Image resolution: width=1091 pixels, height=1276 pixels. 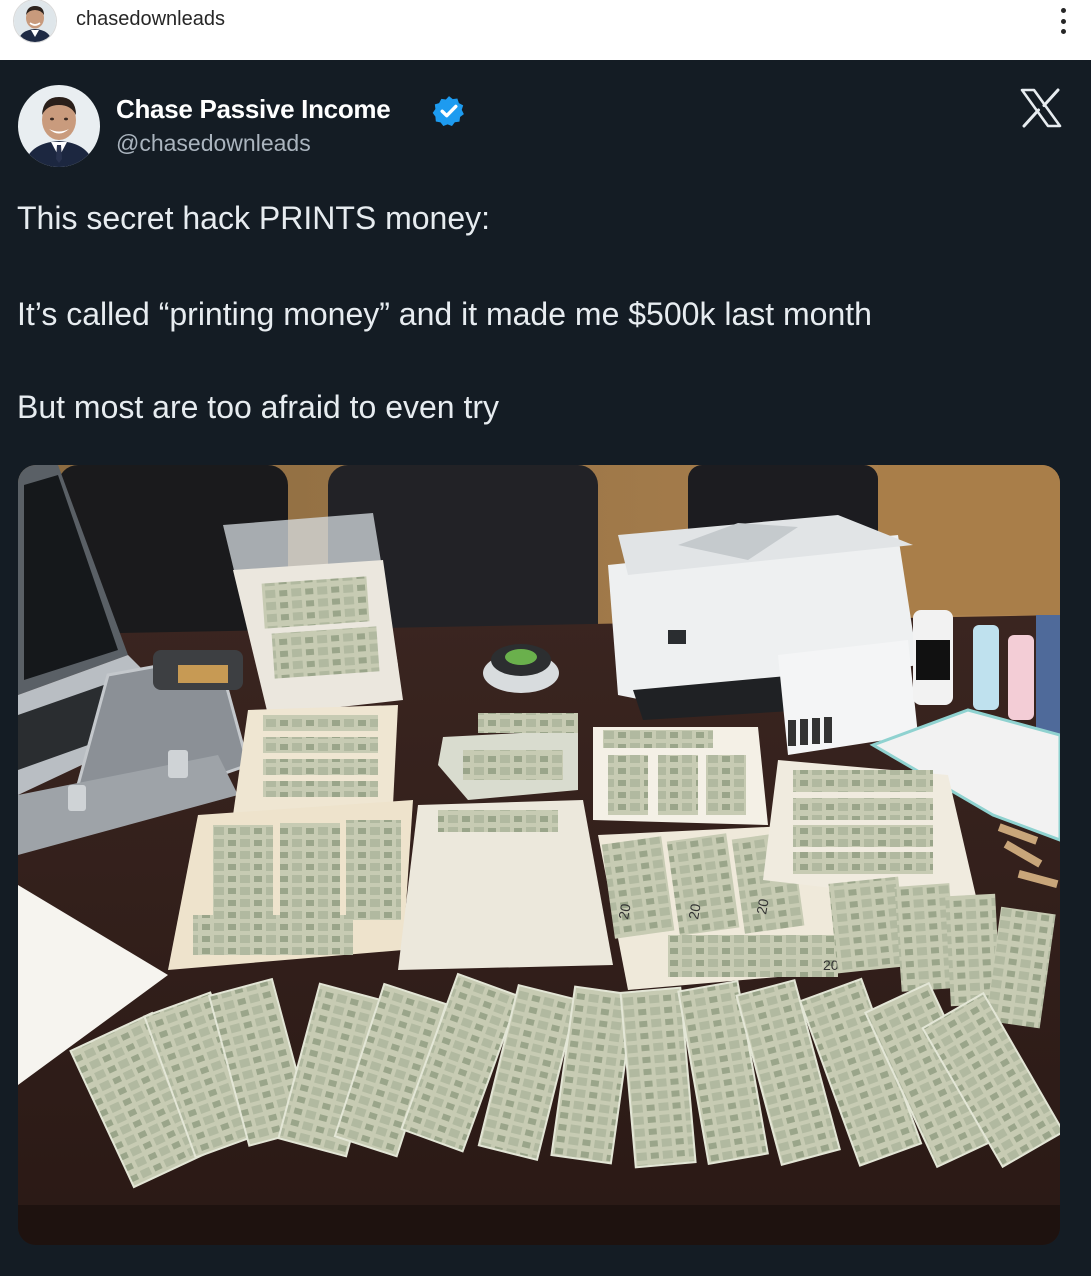 I want to click on author-avatar, so click(x=59, y=126).